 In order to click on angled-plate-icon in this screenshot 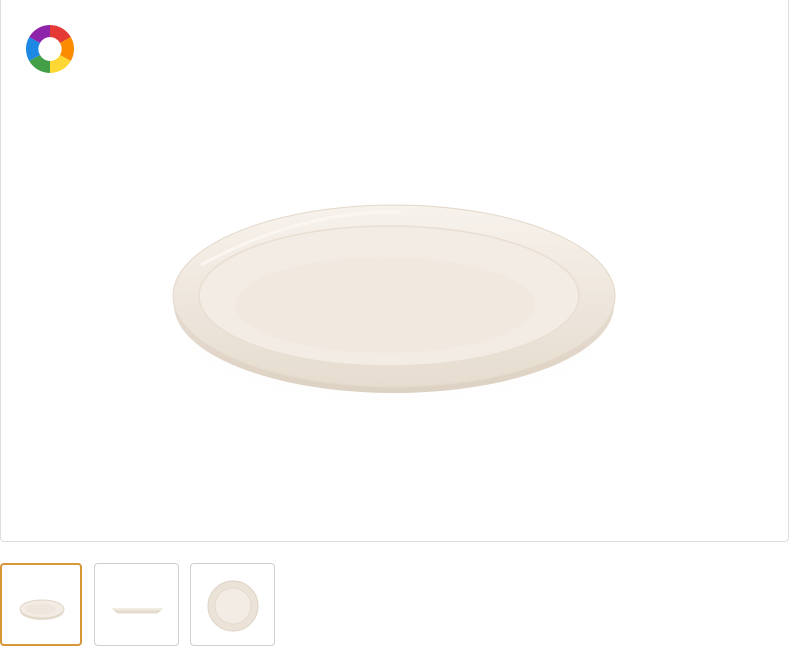, I will do `click(42, 609)`.